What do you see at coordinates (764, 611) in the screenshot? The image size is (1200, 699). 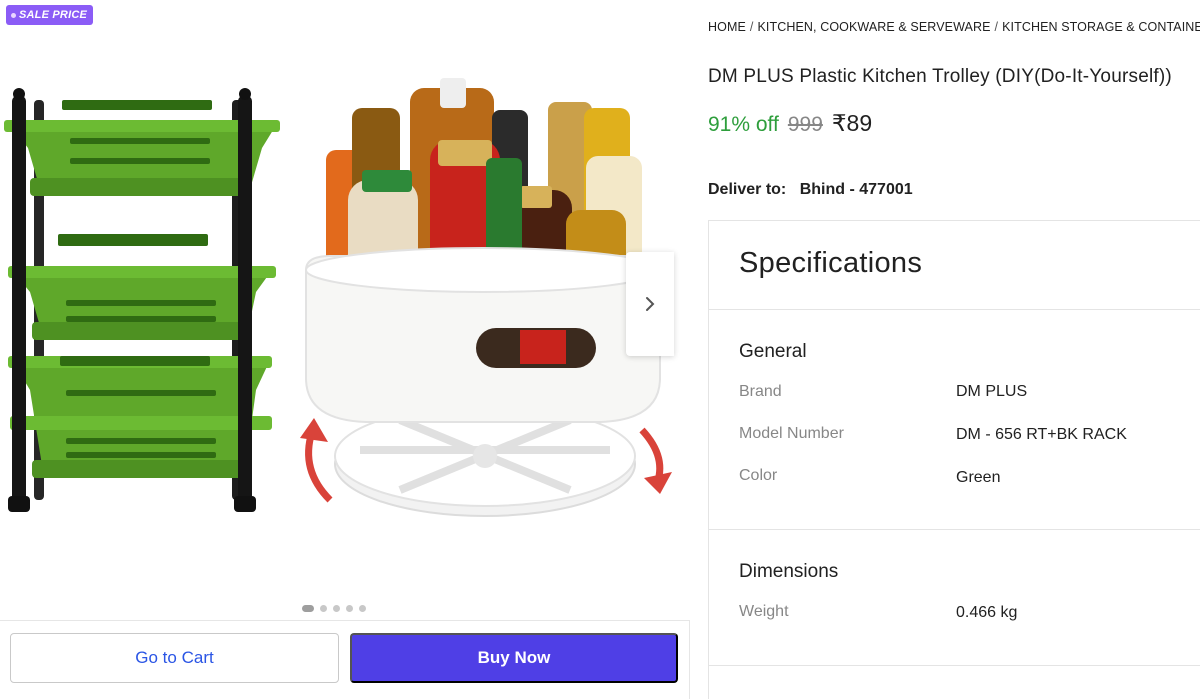 I see `spec-key-weight: Weight` at bounding box center [764, 611].